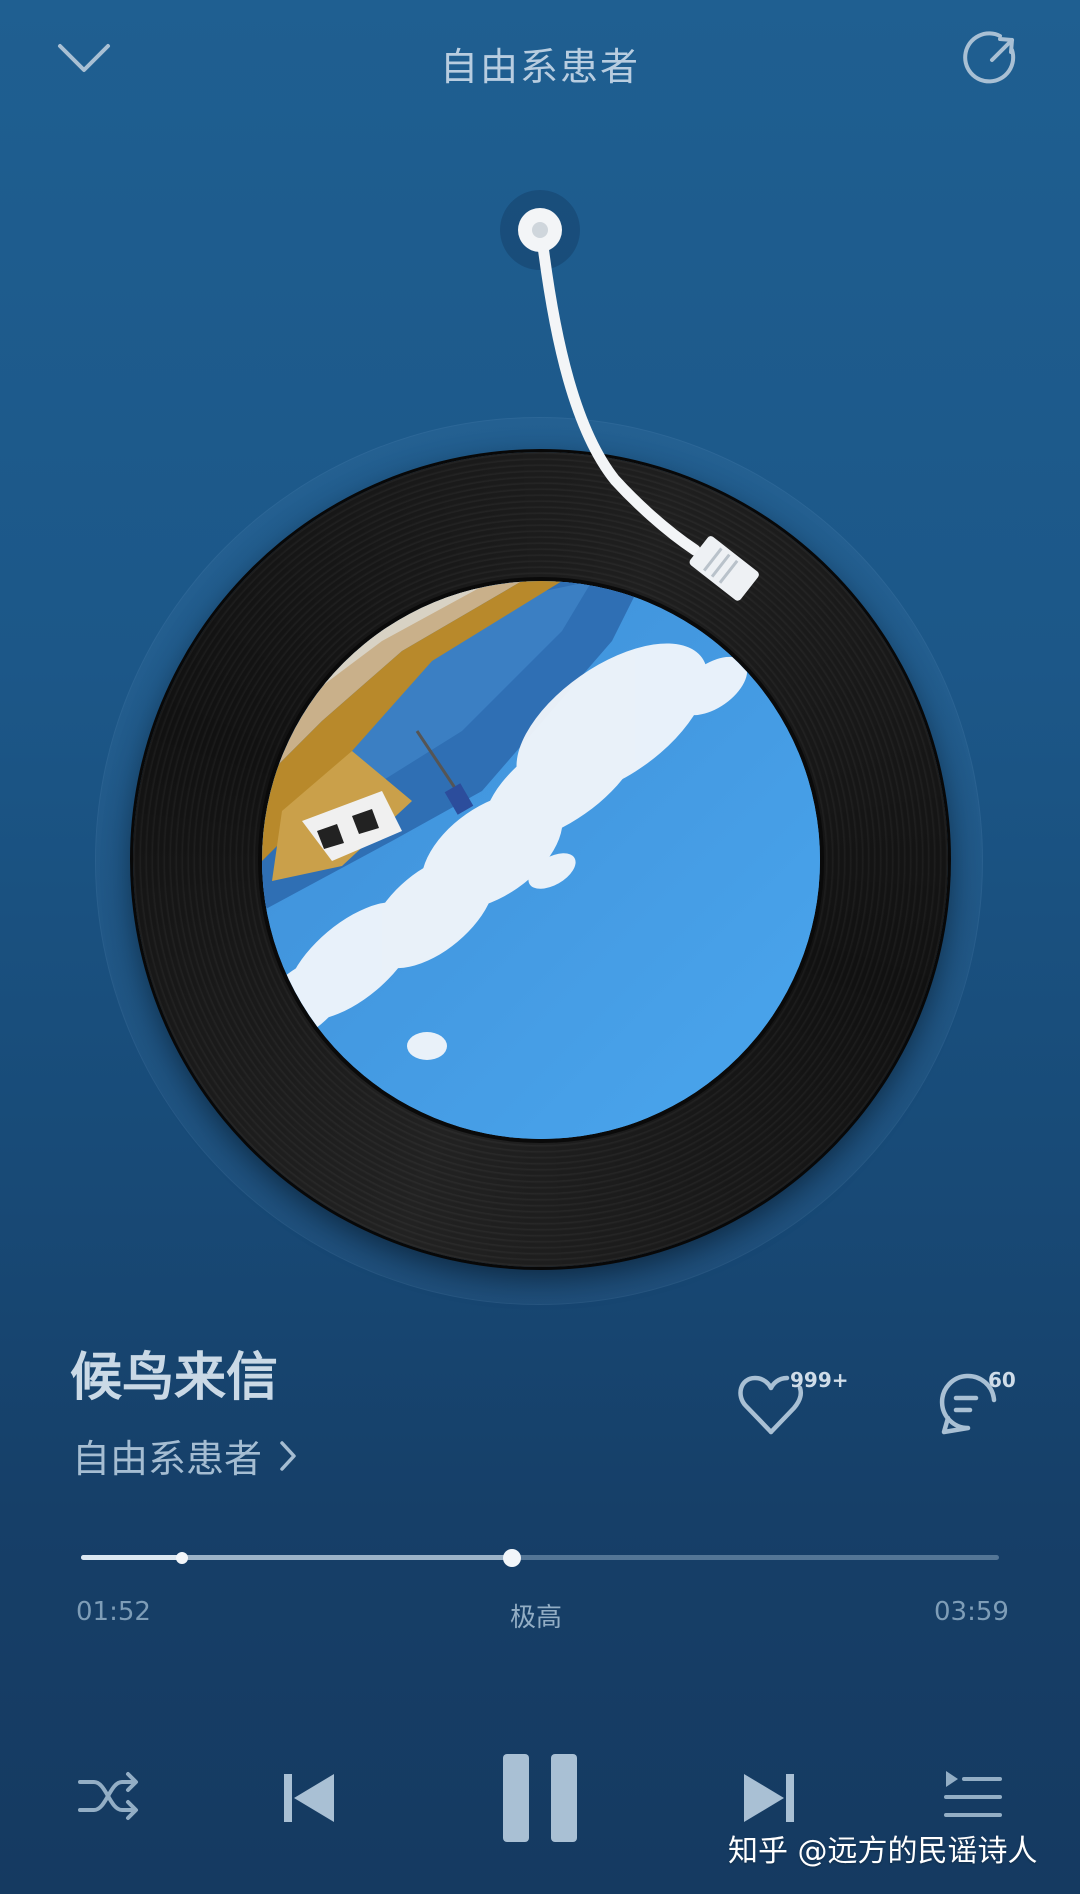  I want to click on shuffle-icon, so click(108, 1796).